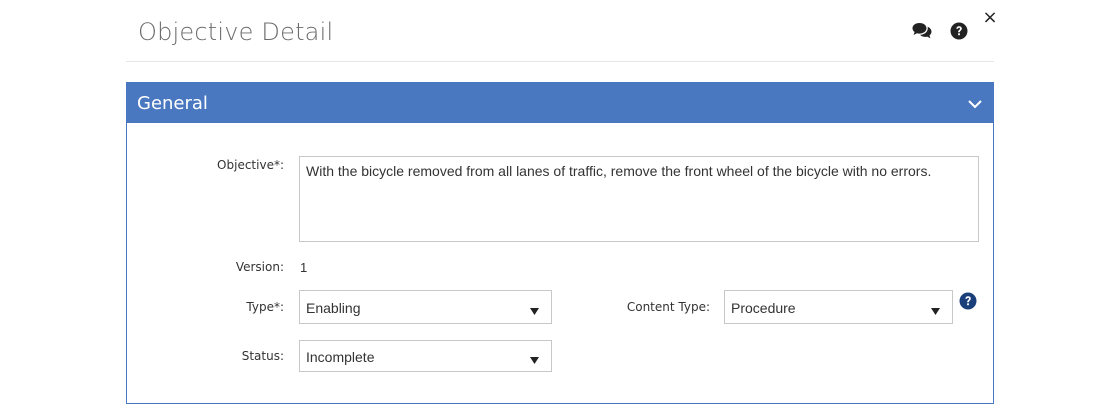 The image size is (1120, 405). Describe the element at coordinates (250, 165) in the screenshot. I see `objective-label: Objective*:` at that location.